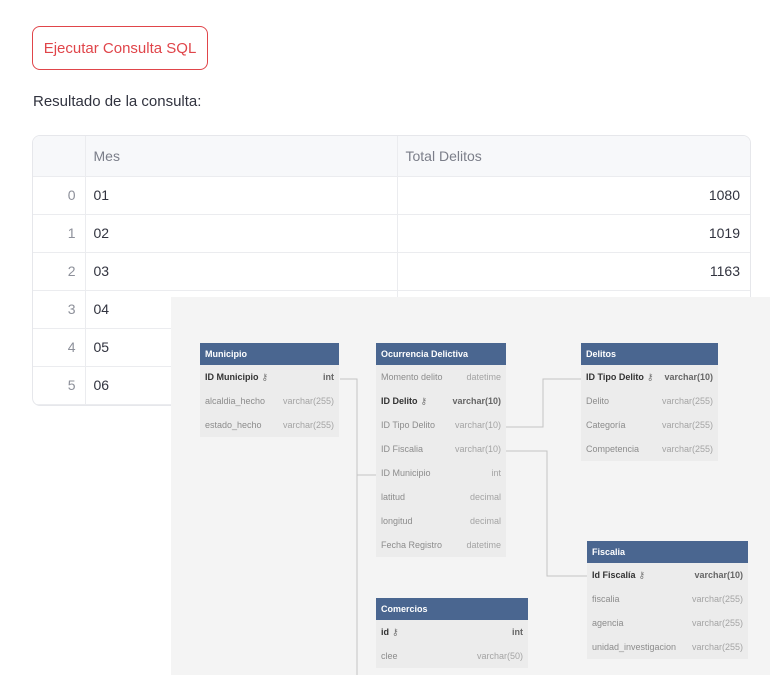 This screenshot has width=781, height=675. Describe the element at coordinates (573, 195) in the screenshot. I see `cell-total-delitos: 1080` at that location.